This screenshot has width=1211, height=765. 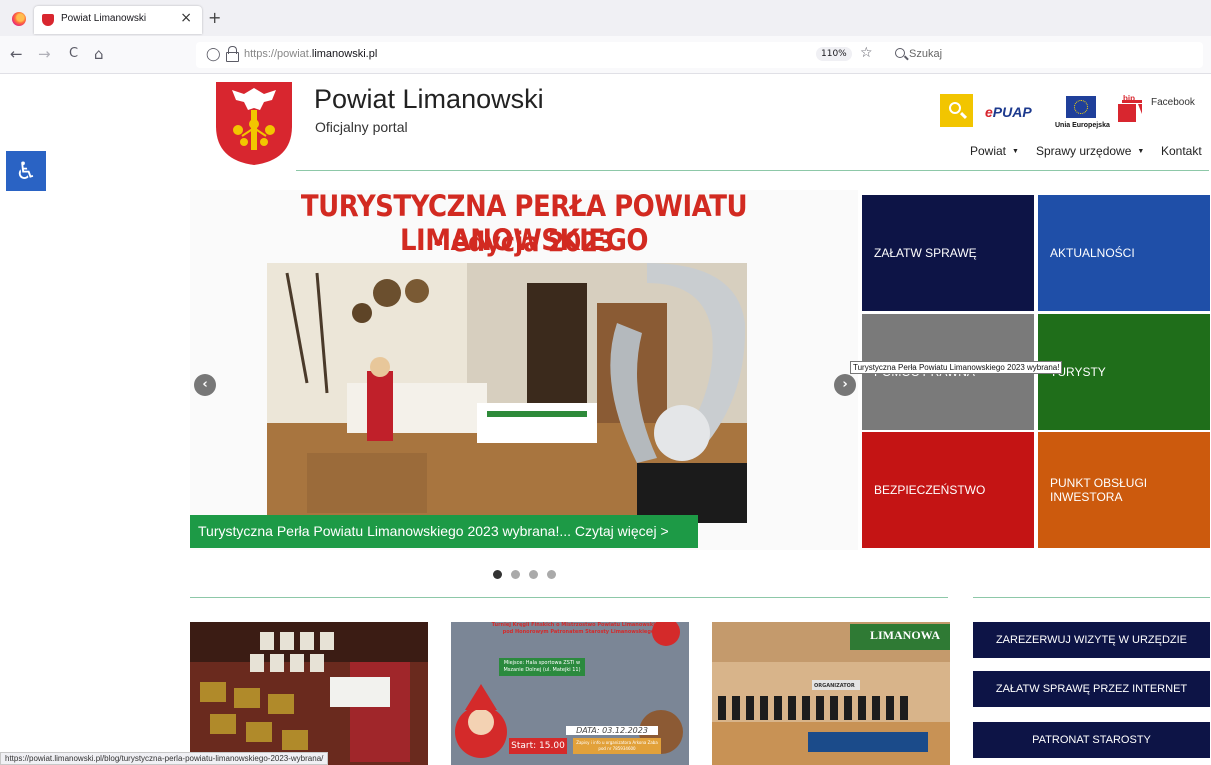 I want to click on county-crest-logo, so click(x=254, y=123).